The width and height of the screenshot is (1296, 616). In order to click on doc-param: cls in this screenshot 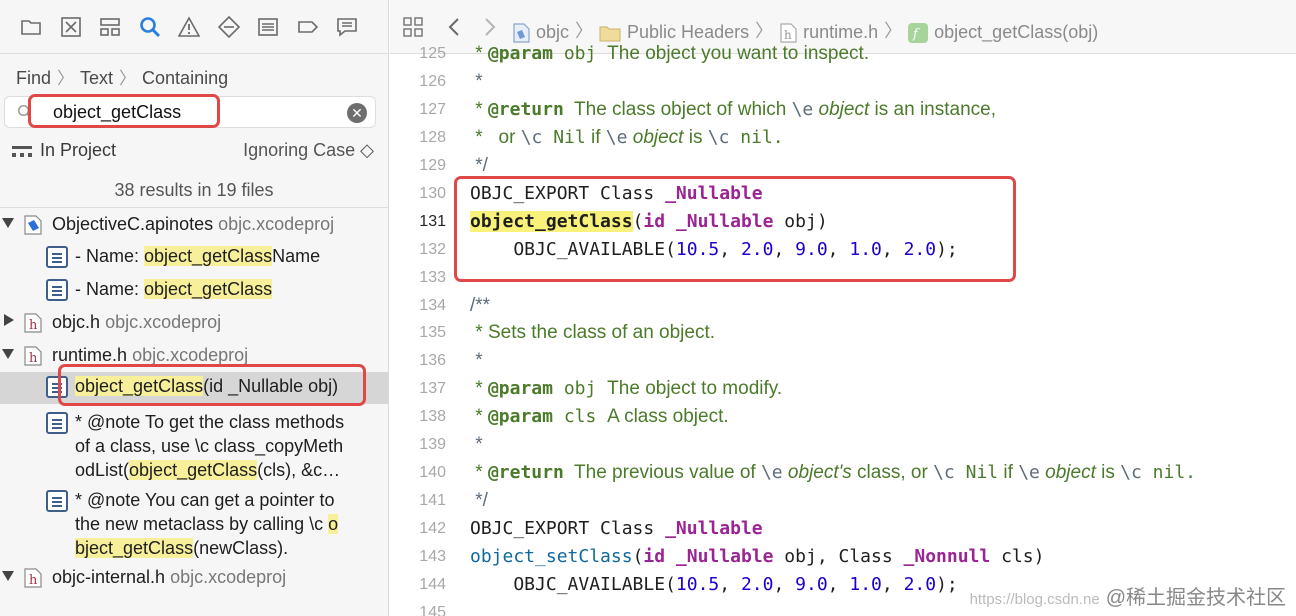, I will do `click(580, 416)`.